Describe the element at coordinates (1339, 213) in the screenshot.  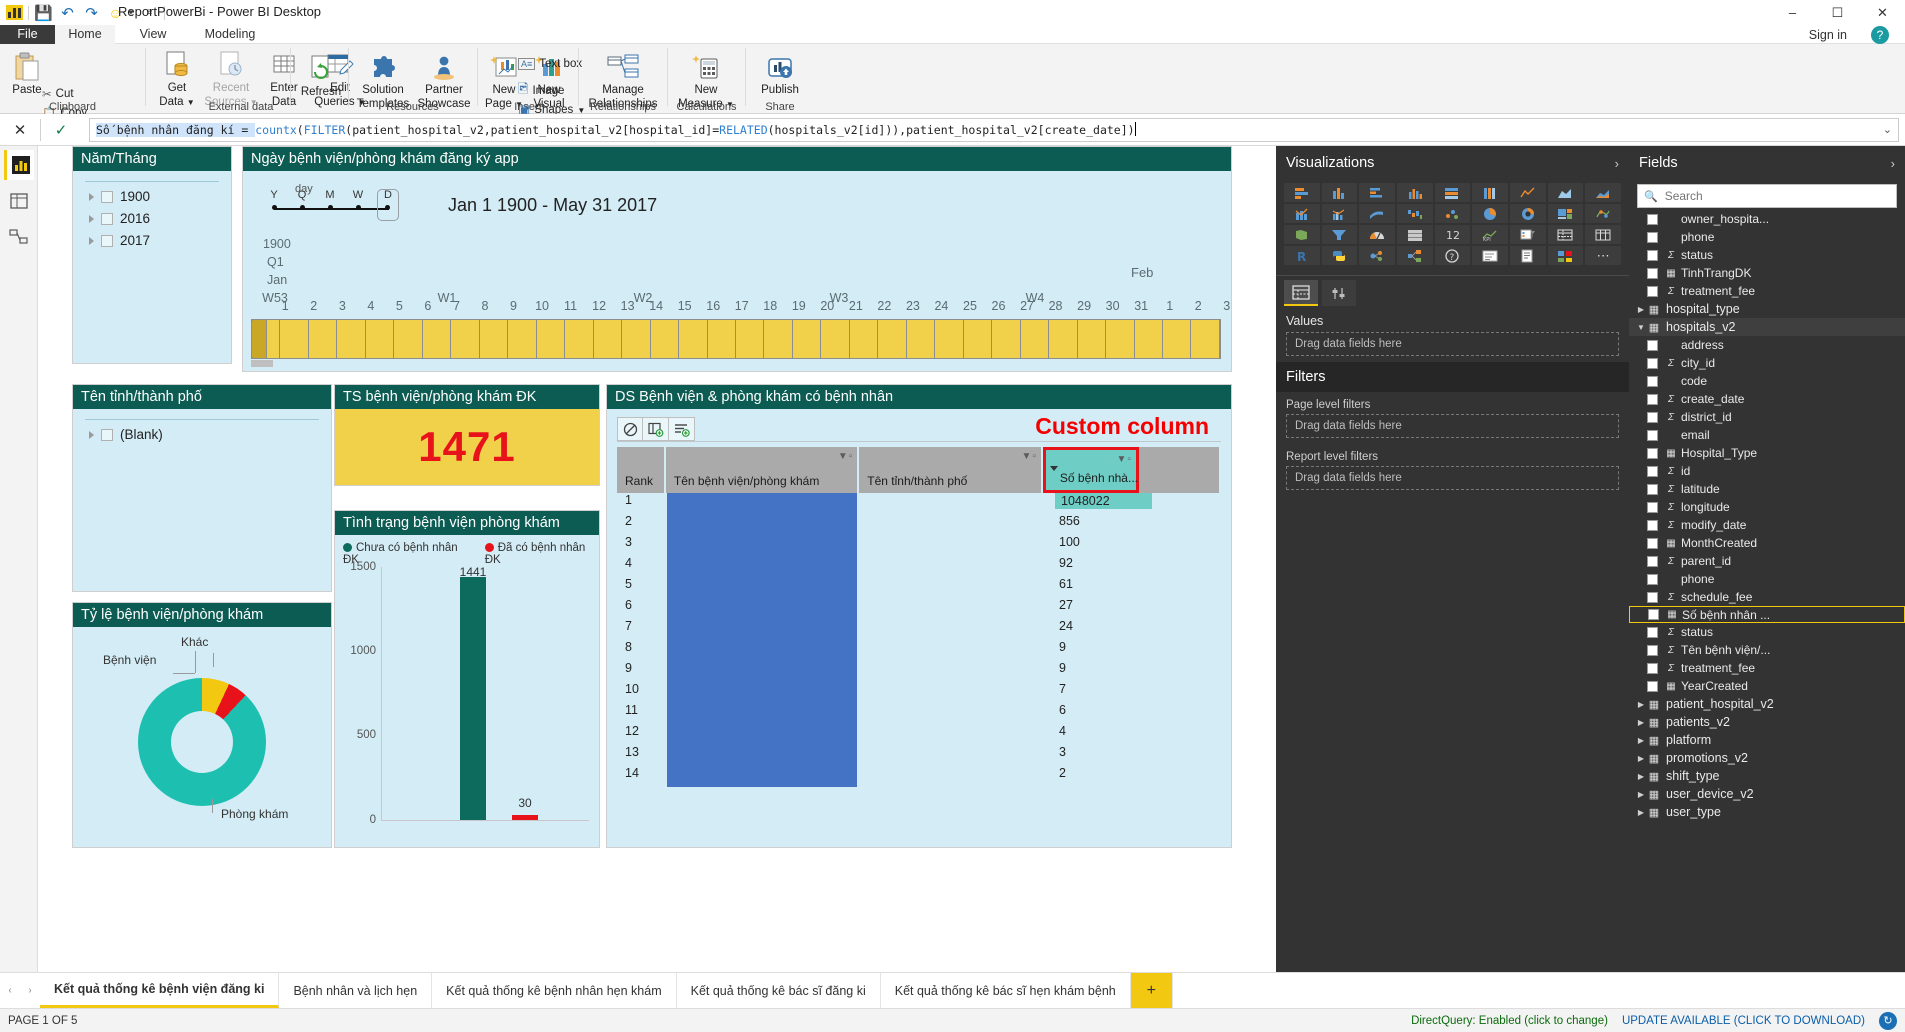
I see `line-clustered-column-icon` at that location.